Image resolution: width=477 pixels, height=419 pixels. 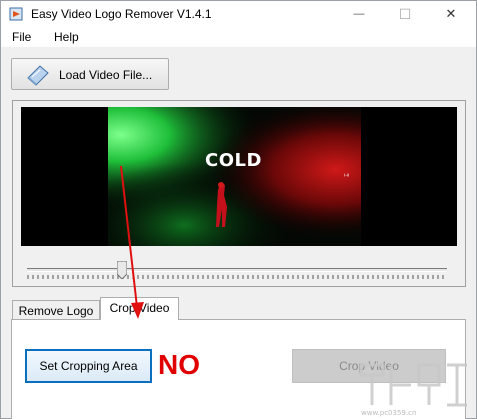 I want to click on maximize-icon: ☐, so click(x=405, y=13).